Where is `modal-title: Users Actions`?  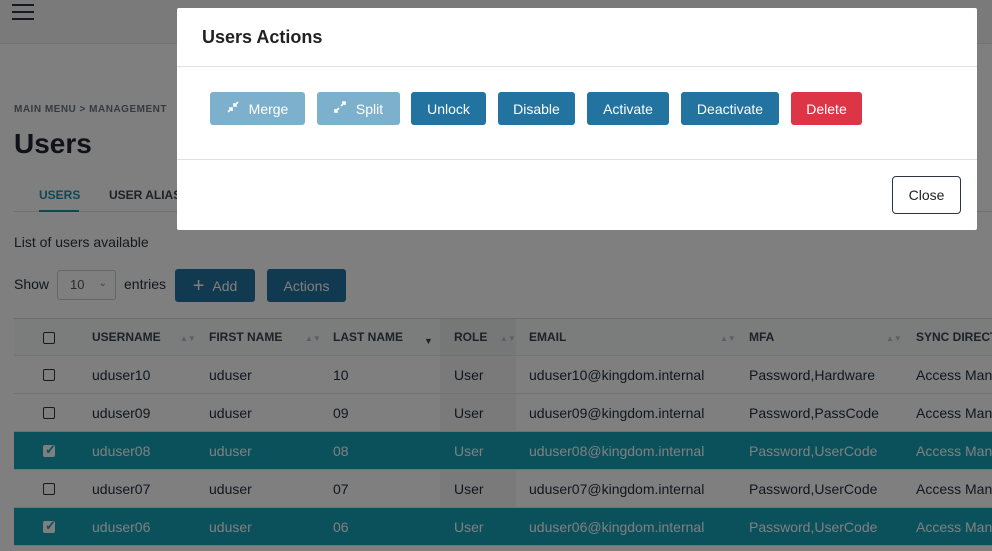 modal-title: Users Actions is located at coordinates (262, 37).